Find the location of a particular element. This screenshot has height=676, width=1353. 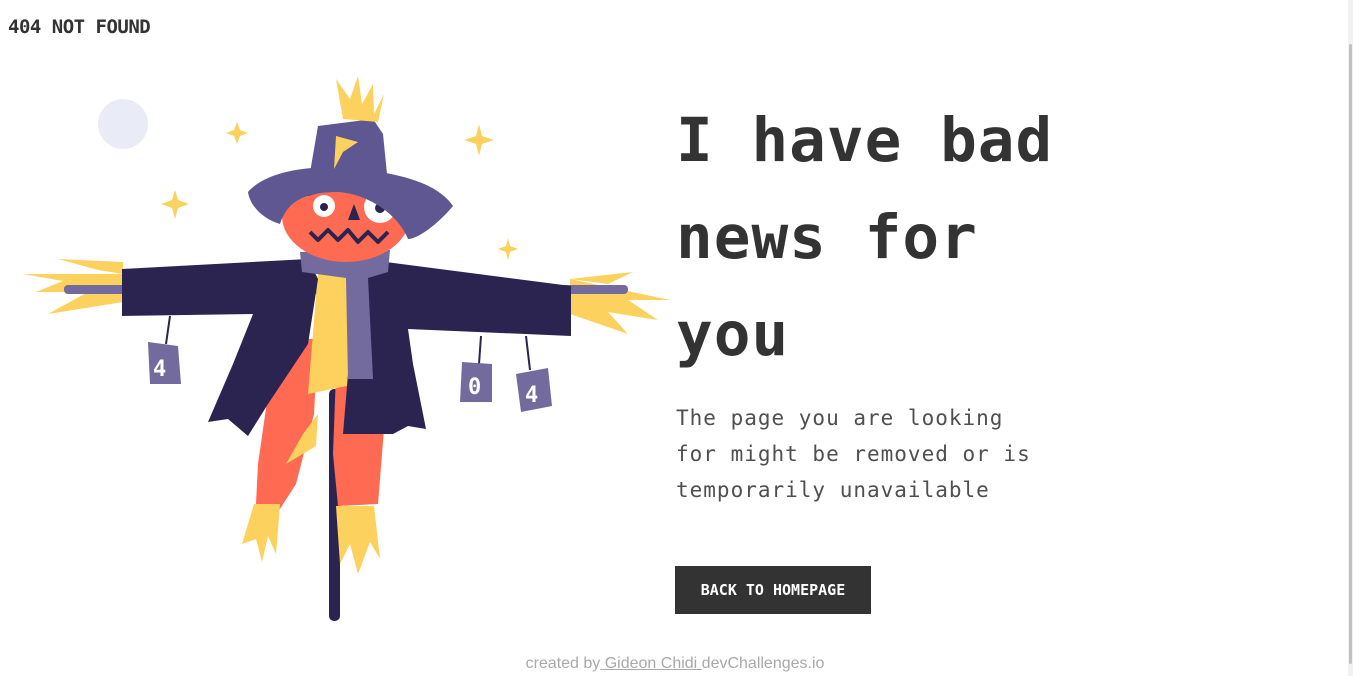

site-title: 404 NOT FOUND is located at coordinates (79, 27).